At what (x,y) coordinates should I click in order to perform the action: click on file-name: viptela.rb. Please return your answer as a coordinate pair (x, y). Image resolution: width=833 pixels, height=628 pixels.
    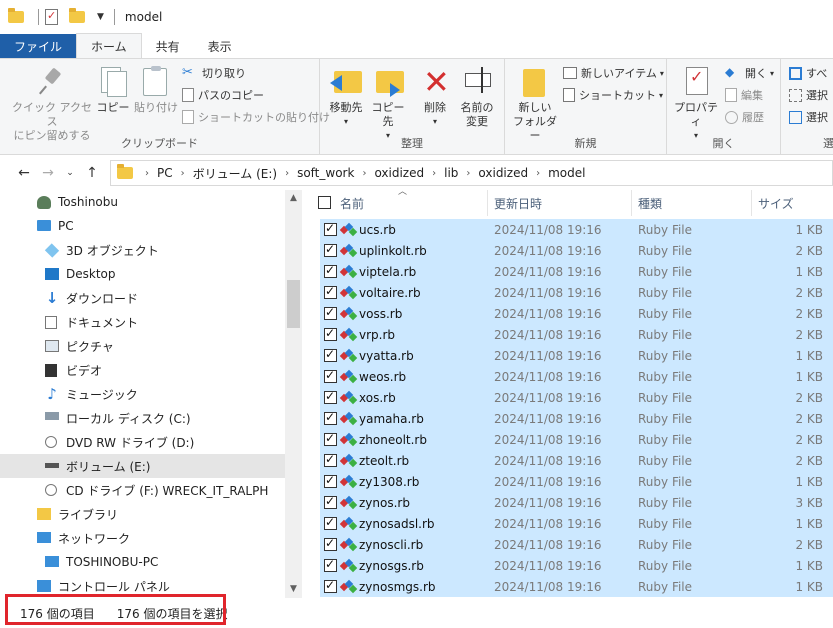
    Looking at the image, I should click on (434, 272).